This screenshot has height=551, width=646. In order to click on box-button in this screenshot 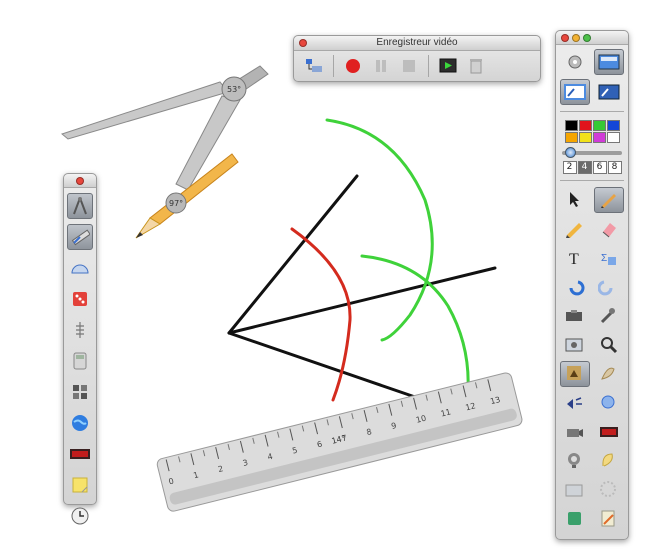, I will do `click(575, 519)`.